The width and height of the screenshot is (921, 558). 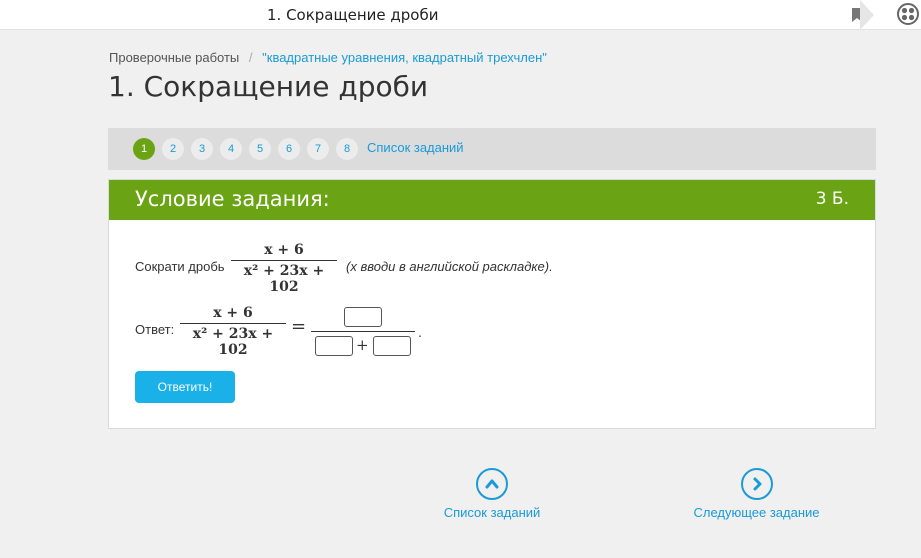 I want to click on answer-label: Ответ:, so click(x=155, y=329).